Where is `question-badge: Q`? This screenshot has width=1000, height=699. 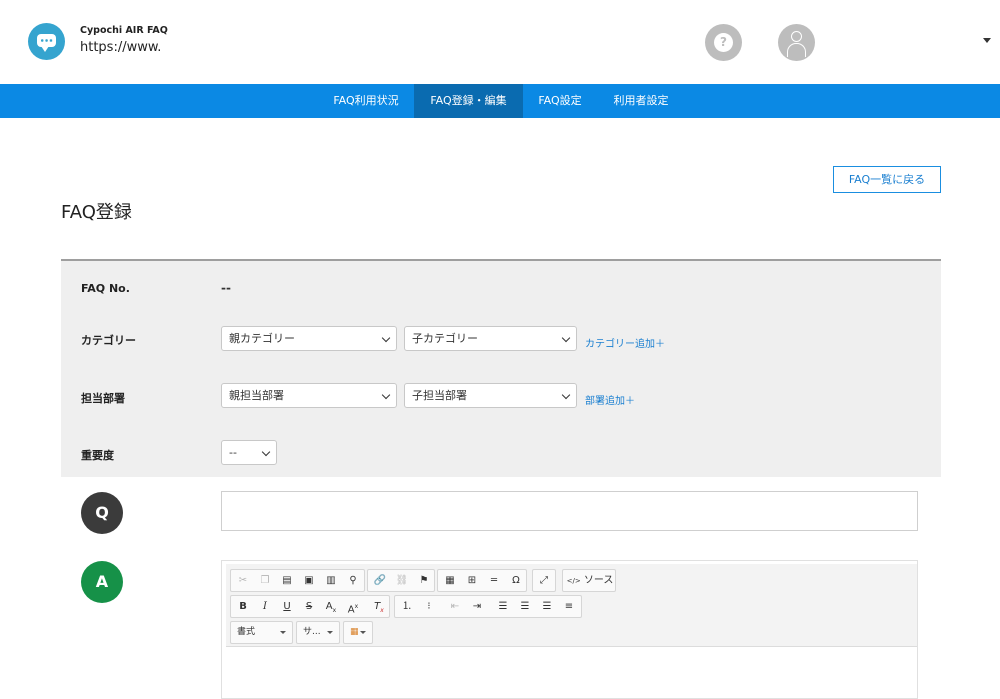 question-badge: Q is located at coordinates (102, 513).